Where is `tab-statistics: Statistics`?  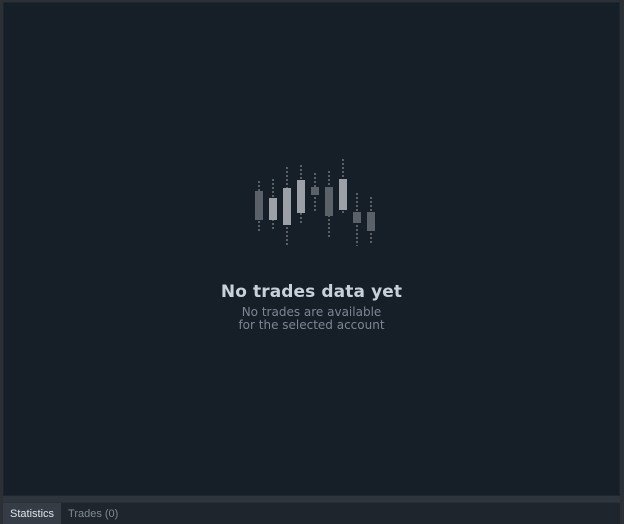
tab-statistics: Statistics is located at coordinates (32, 513).